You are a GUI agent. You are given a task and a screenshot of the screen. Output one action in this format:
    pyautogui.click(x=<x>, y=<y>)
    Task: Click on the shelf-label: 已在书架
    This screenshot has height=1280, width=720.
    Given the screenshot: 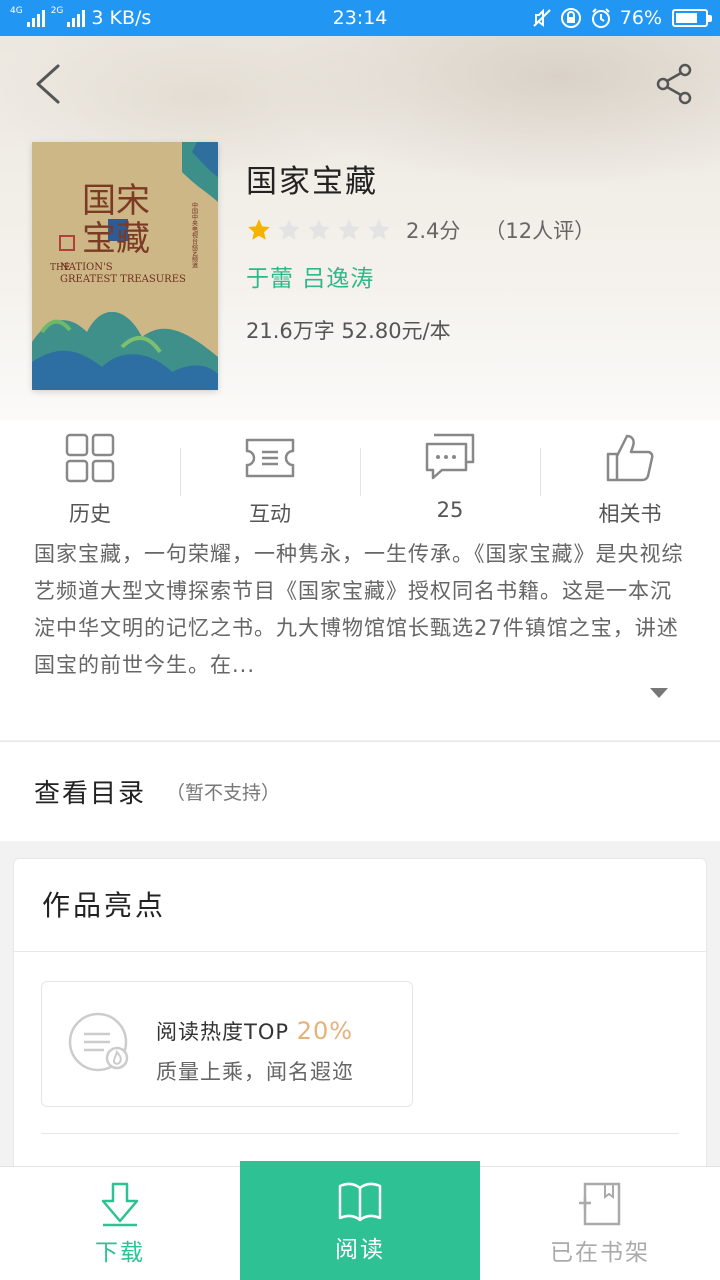 What is the action you would take?
    pyautogui.click(x=600, y=1252)
    